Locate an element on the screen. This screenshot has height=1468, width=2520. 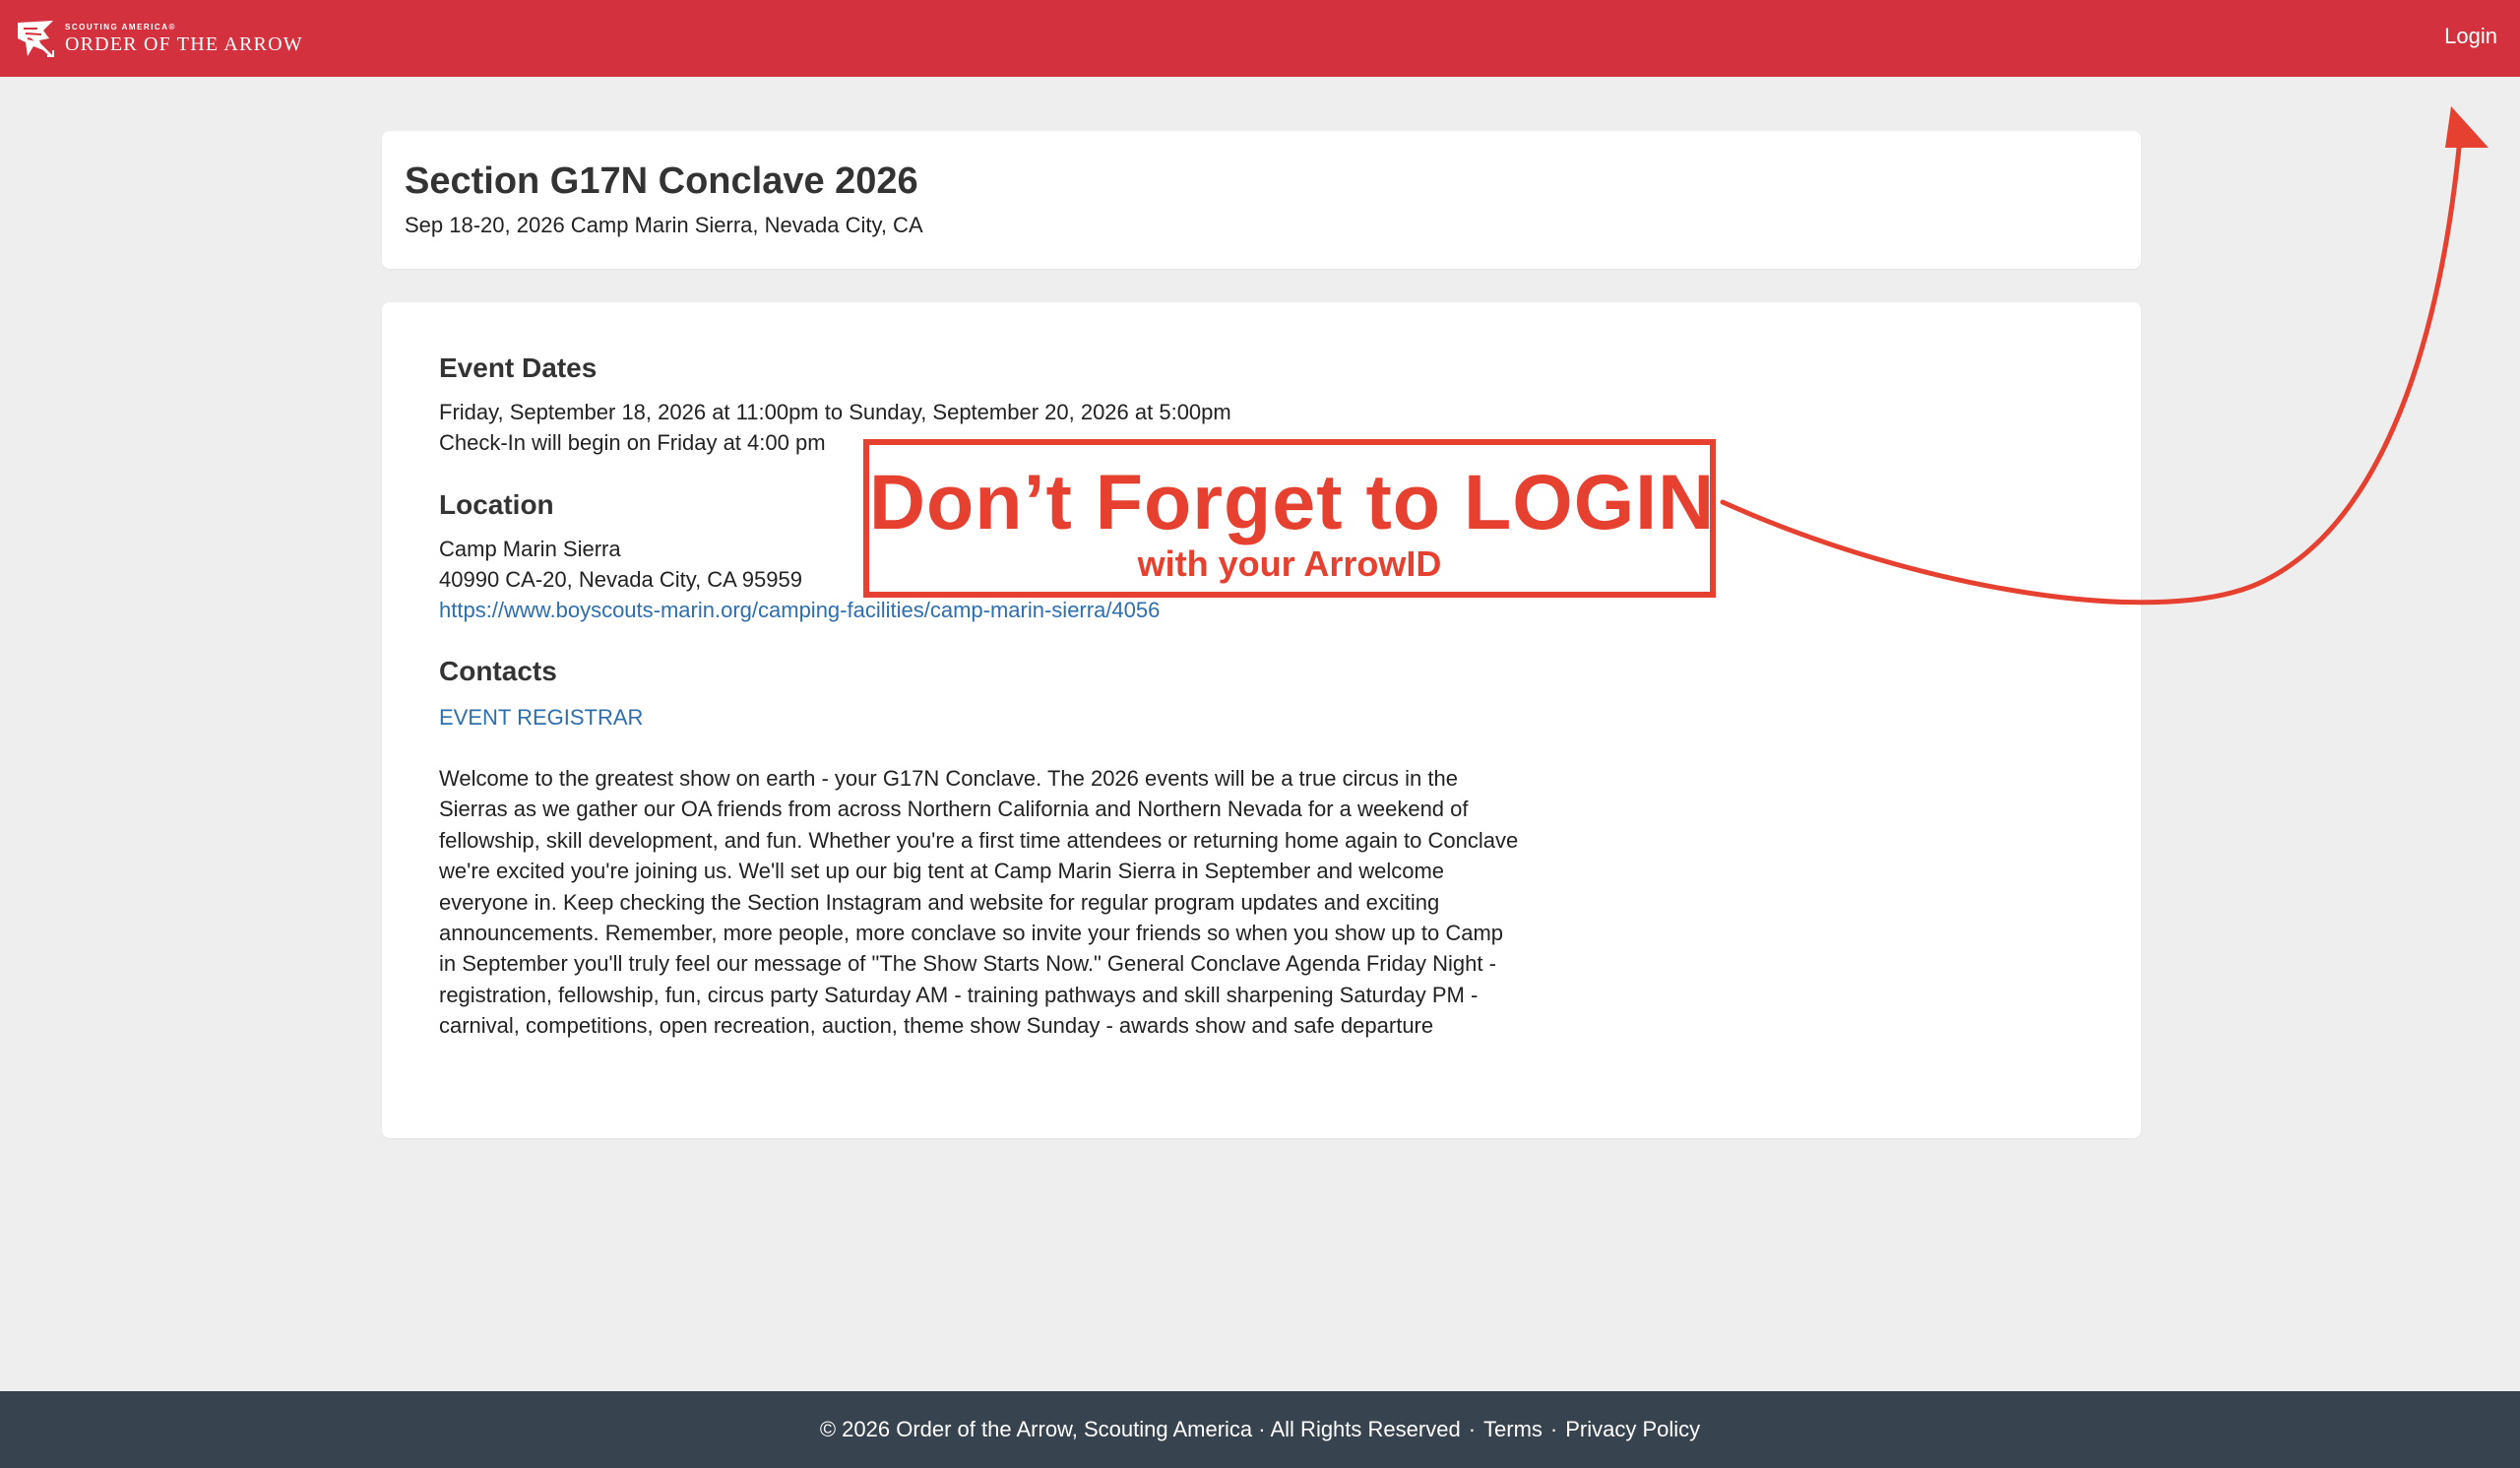
arrowhead-icon is located at coordinates (2466, 127).